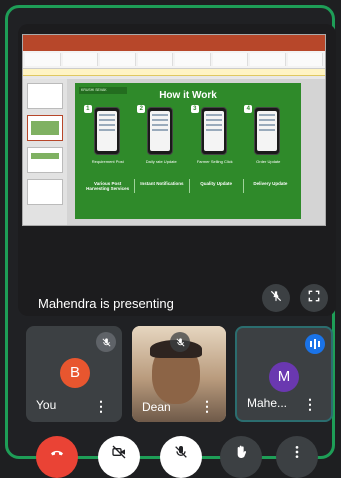  What do you see at coordinates (188, 95) in the screenshot?
I see `slide-title: How it Work` at bounding box center [188, 95].